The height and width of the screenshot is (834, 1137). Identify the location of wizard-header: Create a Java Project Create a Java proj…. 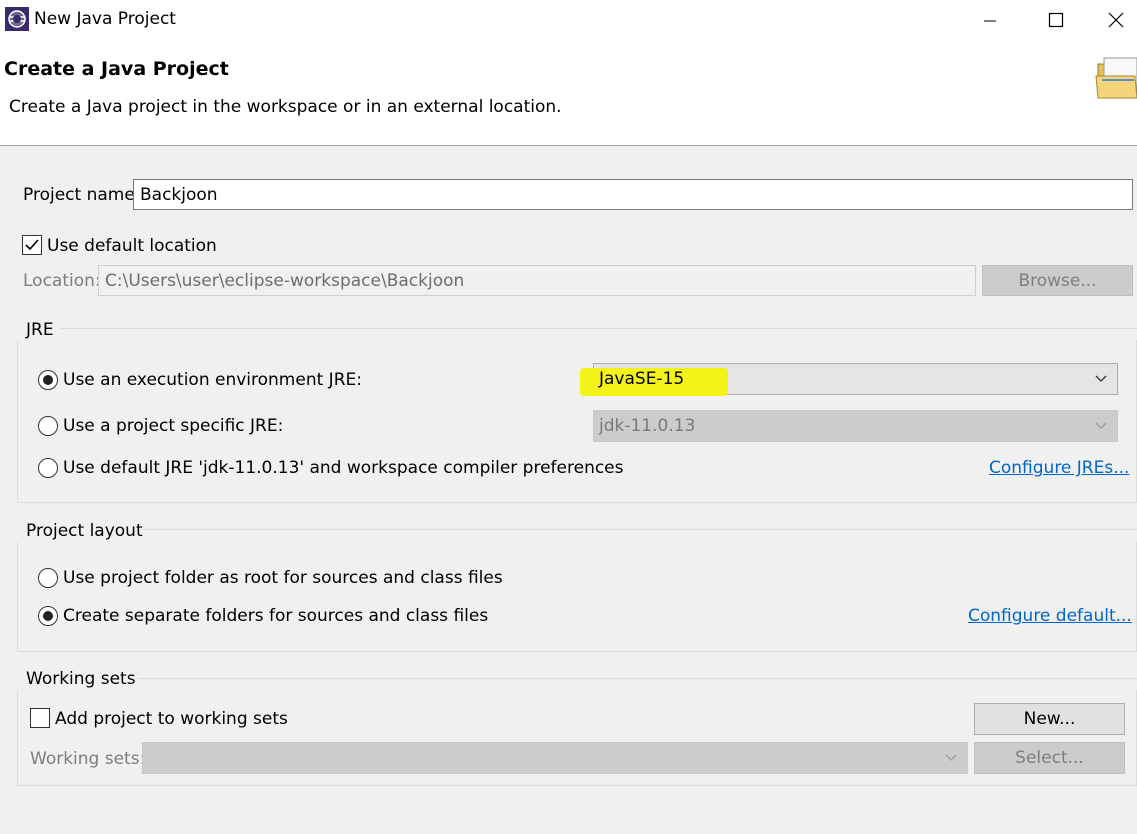
(568, 93).